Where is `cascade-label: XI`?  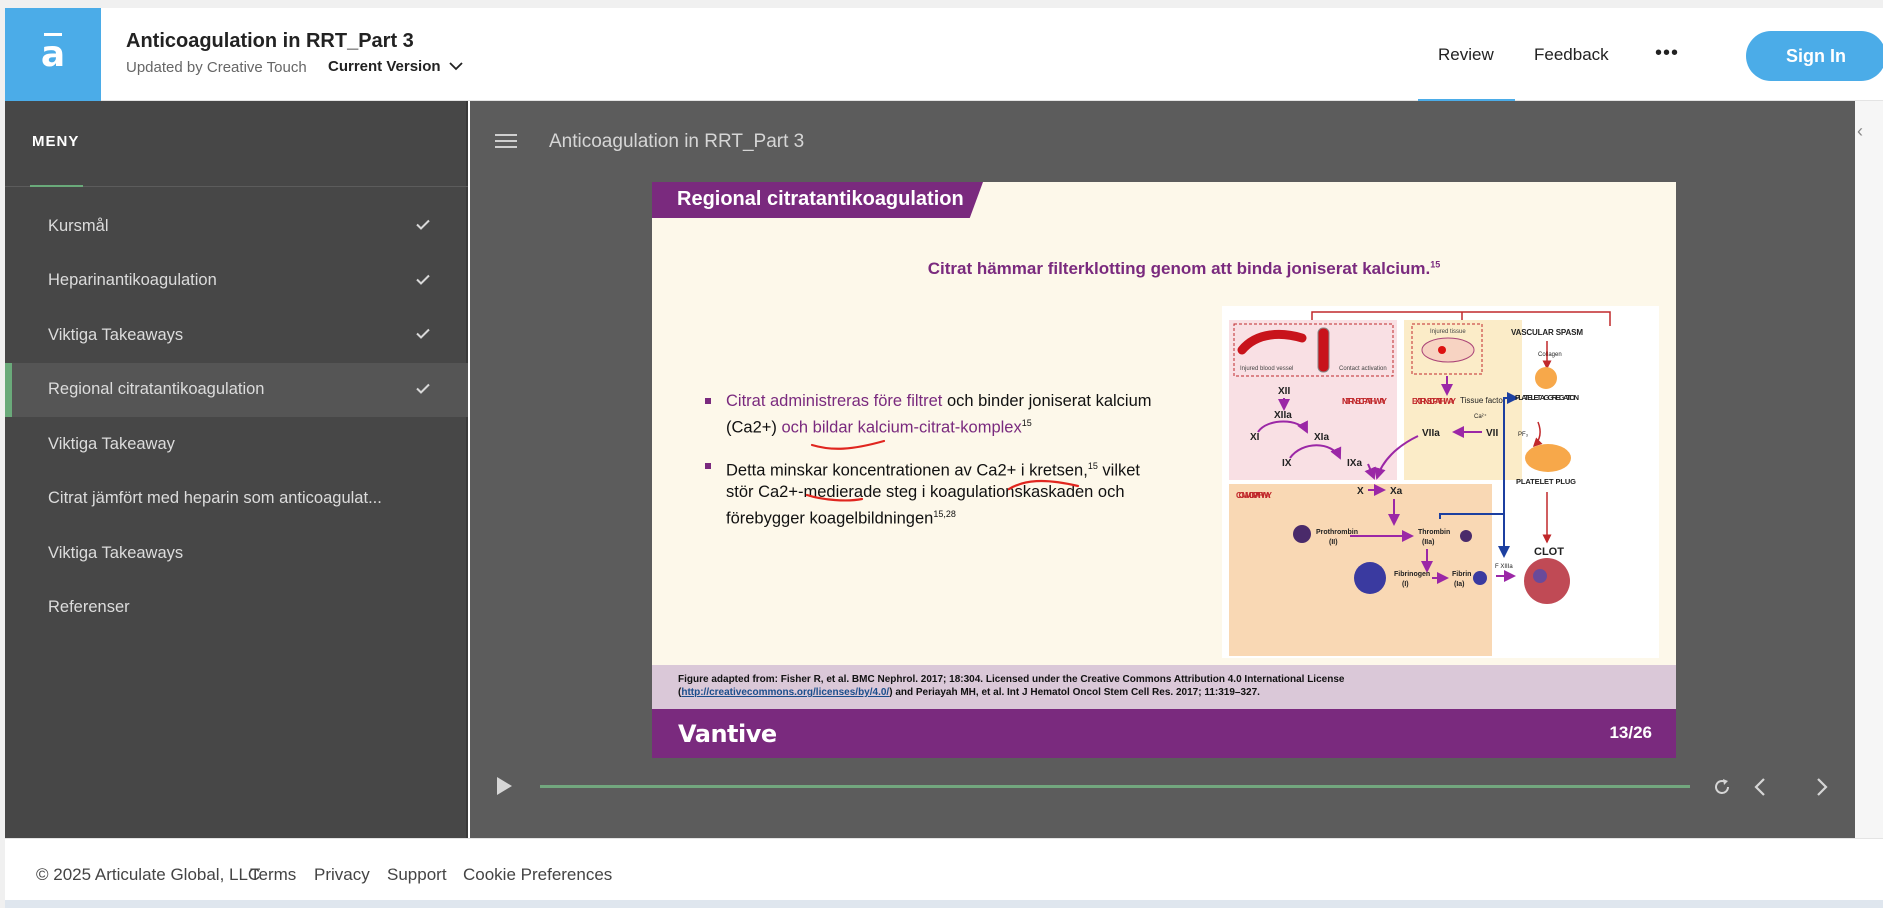 cascade-label: XI is located at coordinates (1255, 437).